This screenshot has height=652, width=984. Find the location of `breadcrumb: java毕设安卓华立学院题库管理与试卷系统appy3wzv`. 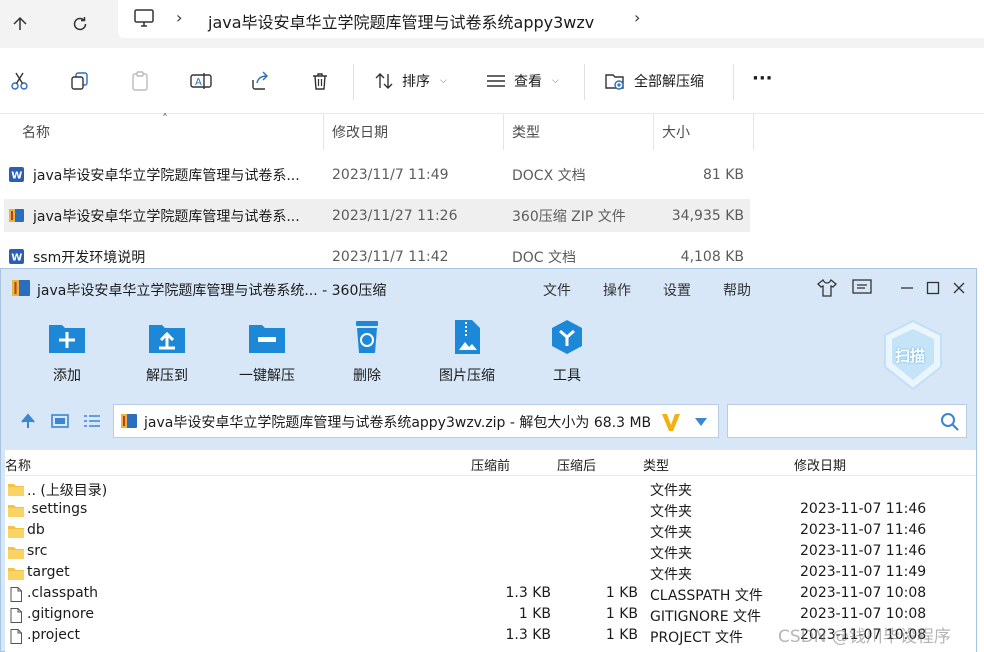

breadcrumb: java毕设安卓华立学院题库管理与试卷系统appy3wzv is located at coordinates (401, 21).